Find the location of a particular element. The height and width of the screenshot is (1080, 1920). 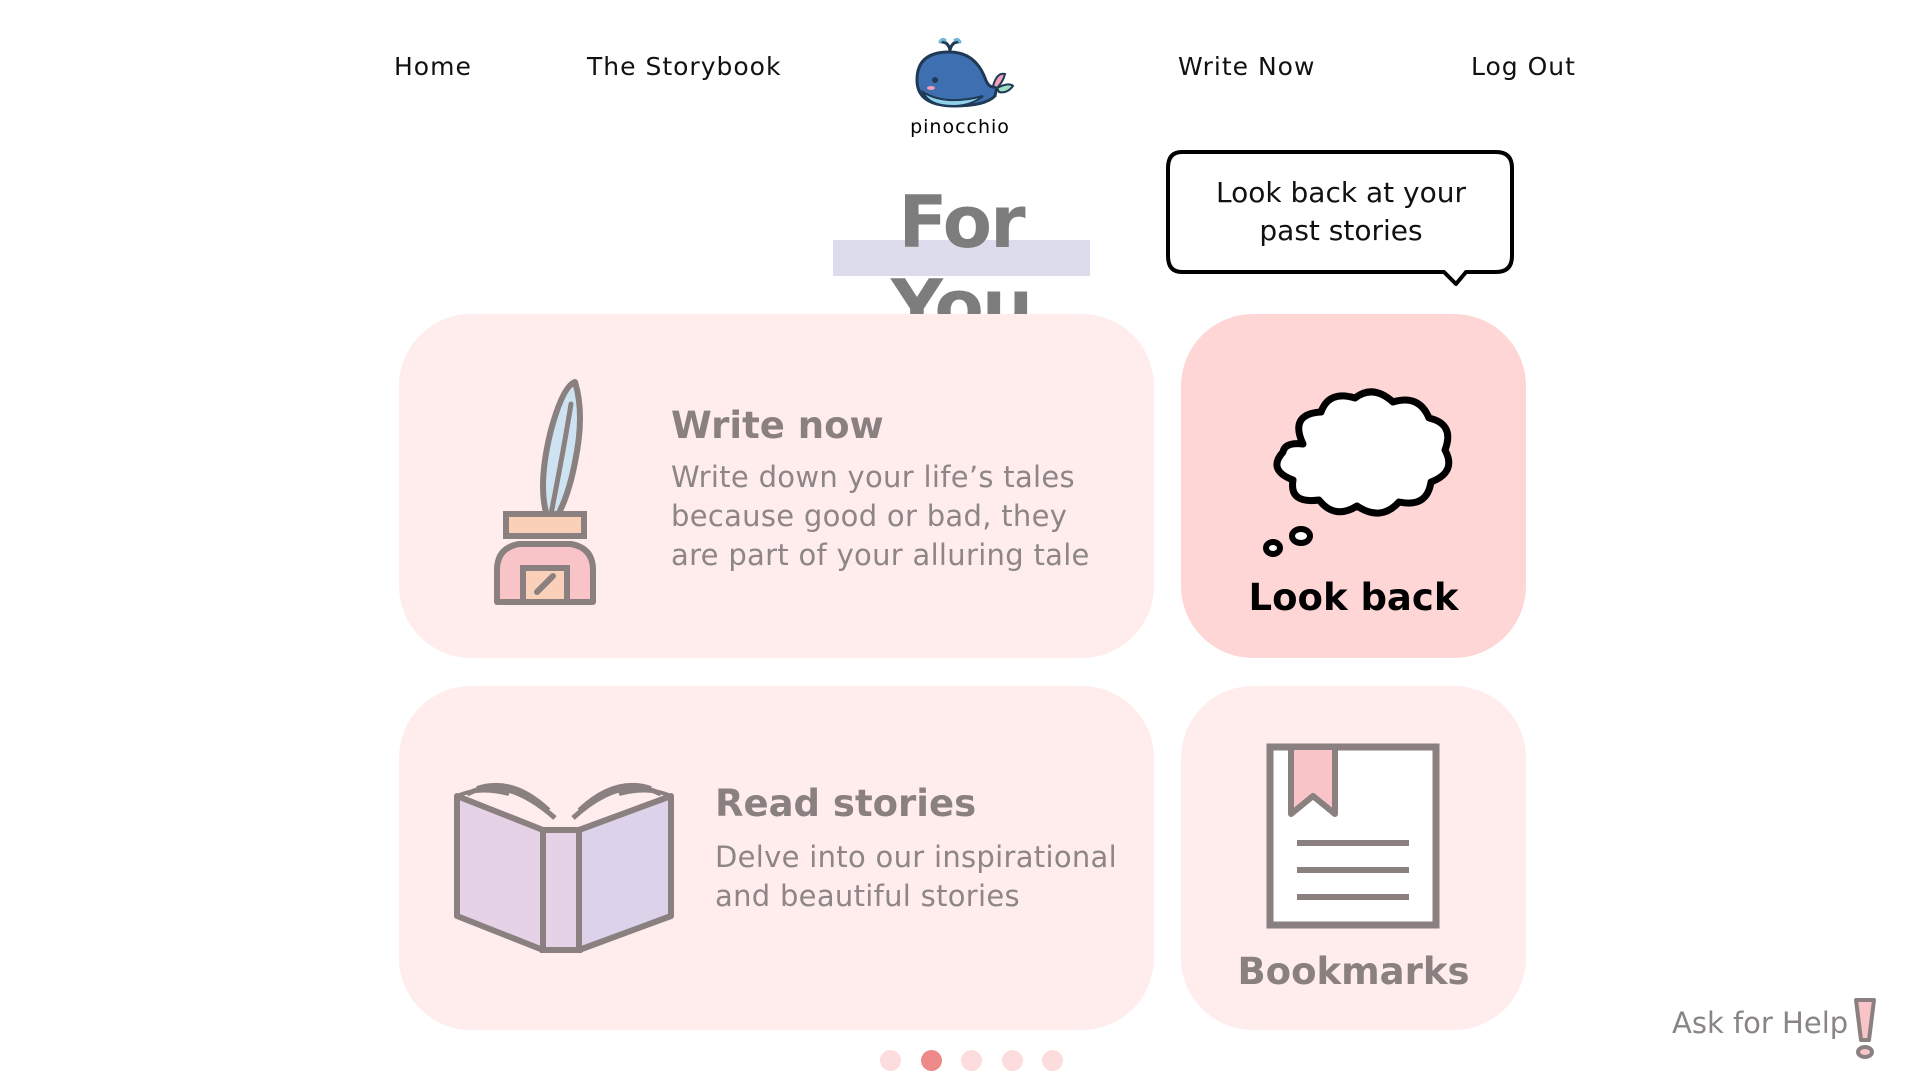

bookmarks-card: Bookmarks is located at coordinates (1353, 858).